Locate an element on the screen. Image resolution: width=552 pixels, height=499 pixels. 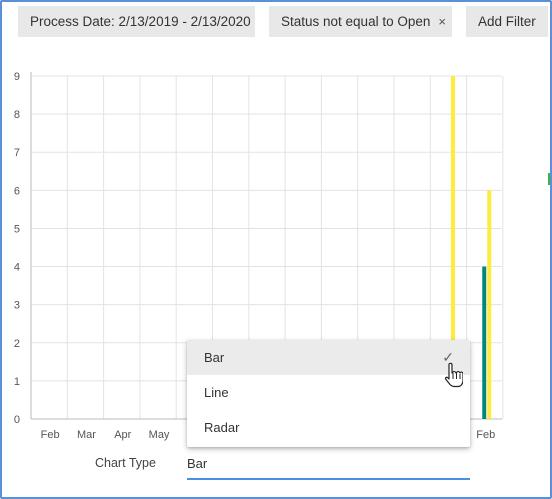
menu-item-label: Radar is located at coordinates (222, 427).